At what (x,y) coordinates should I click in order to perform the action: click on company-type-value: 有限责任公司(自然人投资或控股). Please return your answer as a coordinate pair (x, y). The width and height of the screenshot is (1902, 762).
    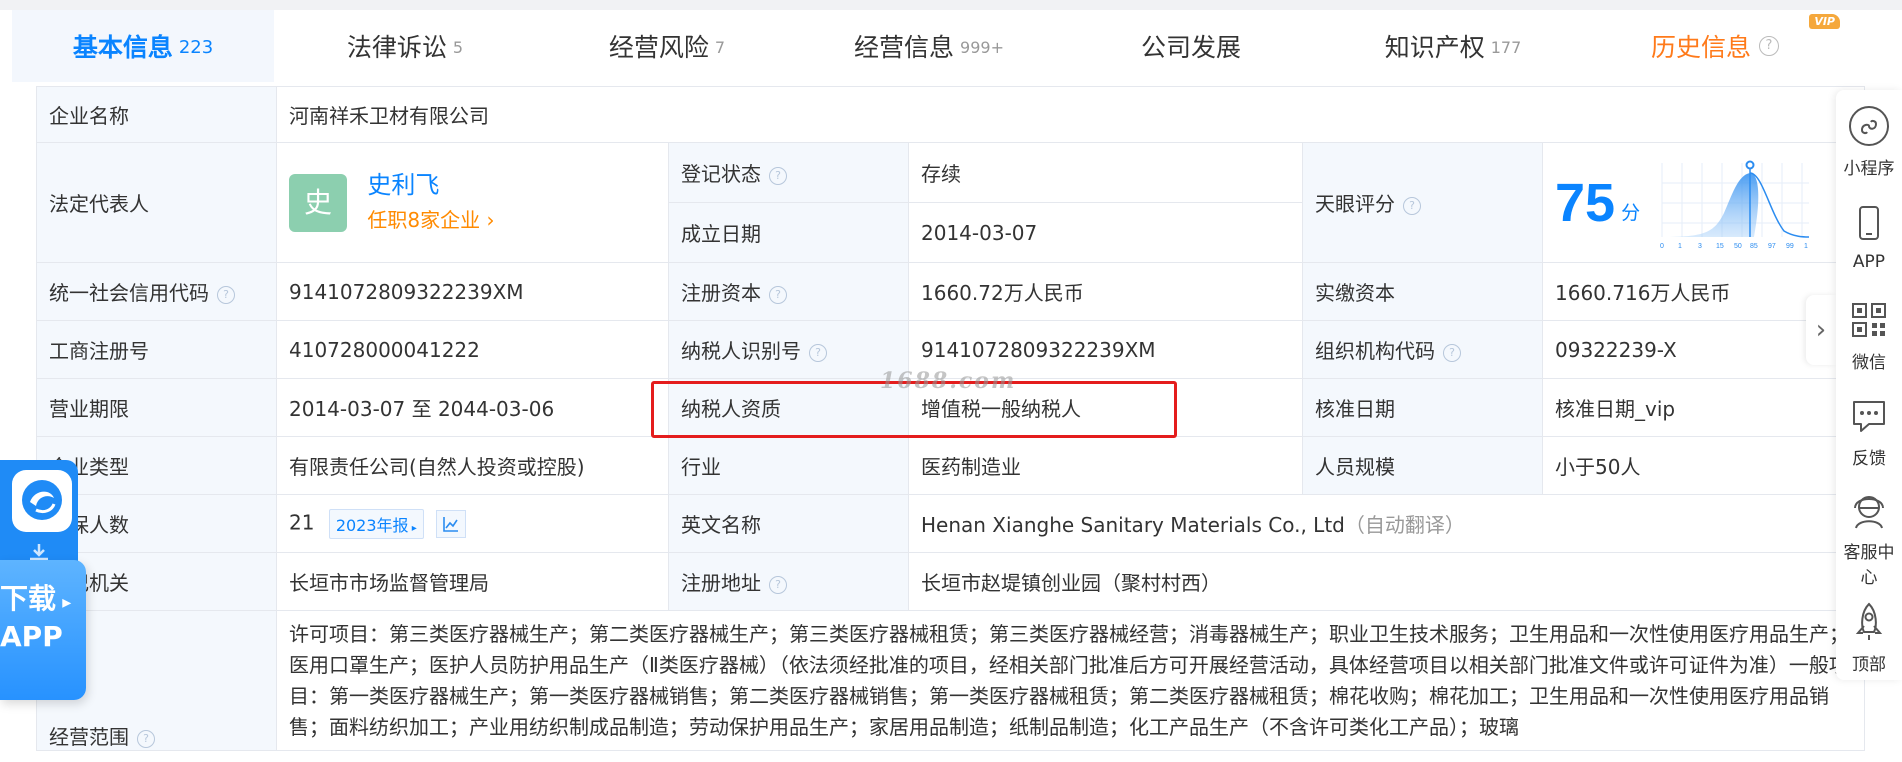
    Looking at the image, I should click on (472, 465).